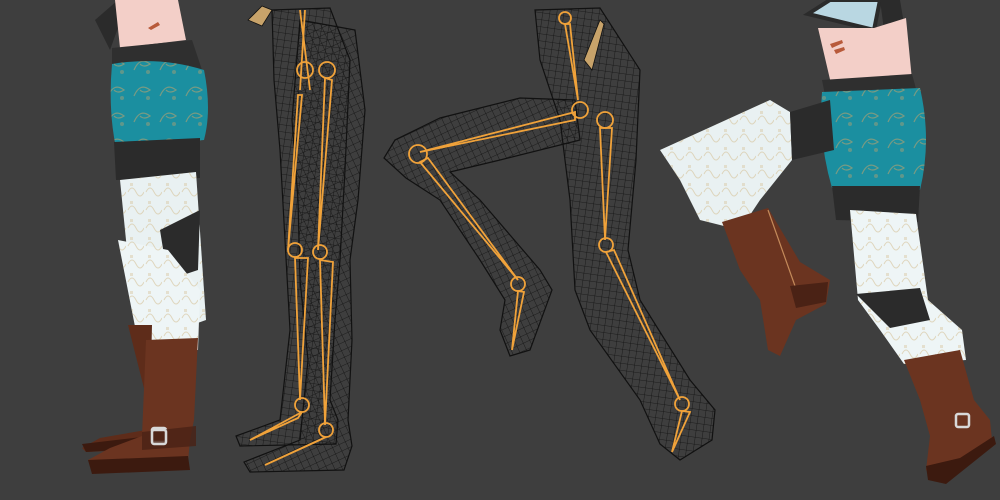 The width and height of the screenshot is (1000, 500). I want to click on sock-bent-lace, so click(726, 165).